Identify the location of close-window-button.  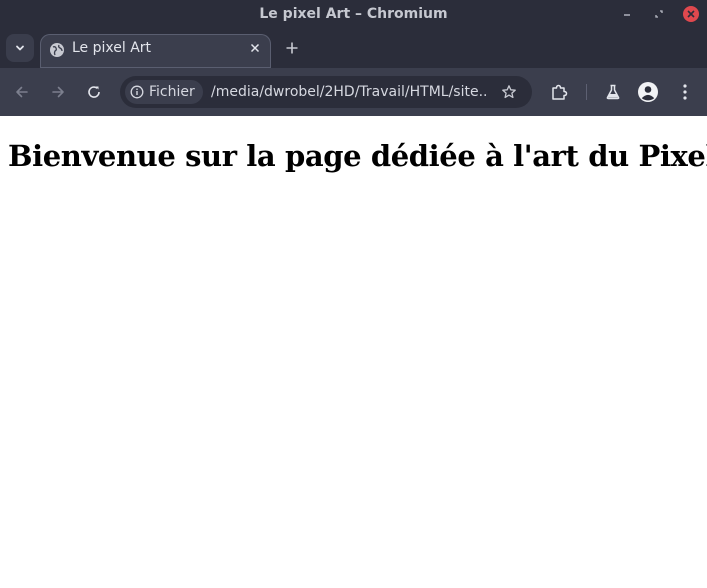
(691, 14).